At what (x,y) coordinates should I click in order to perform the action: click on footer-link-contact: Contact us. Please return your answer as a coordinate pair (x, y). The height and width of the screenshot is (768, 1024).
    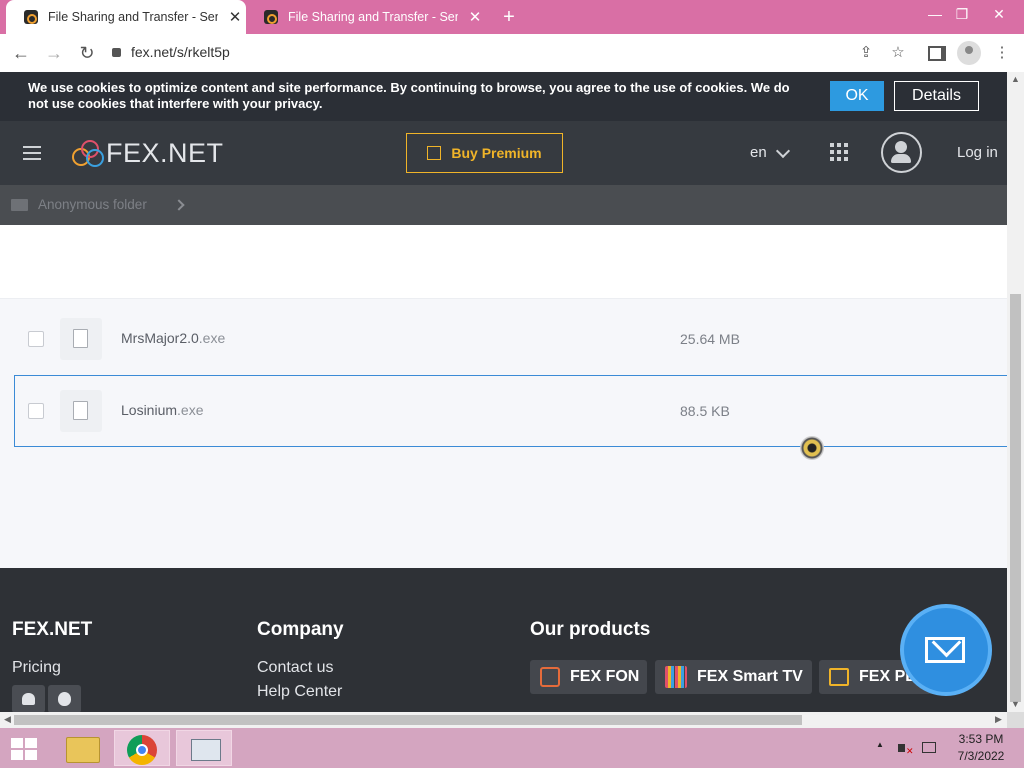
    Looking at the image, I should click on (295, 668).